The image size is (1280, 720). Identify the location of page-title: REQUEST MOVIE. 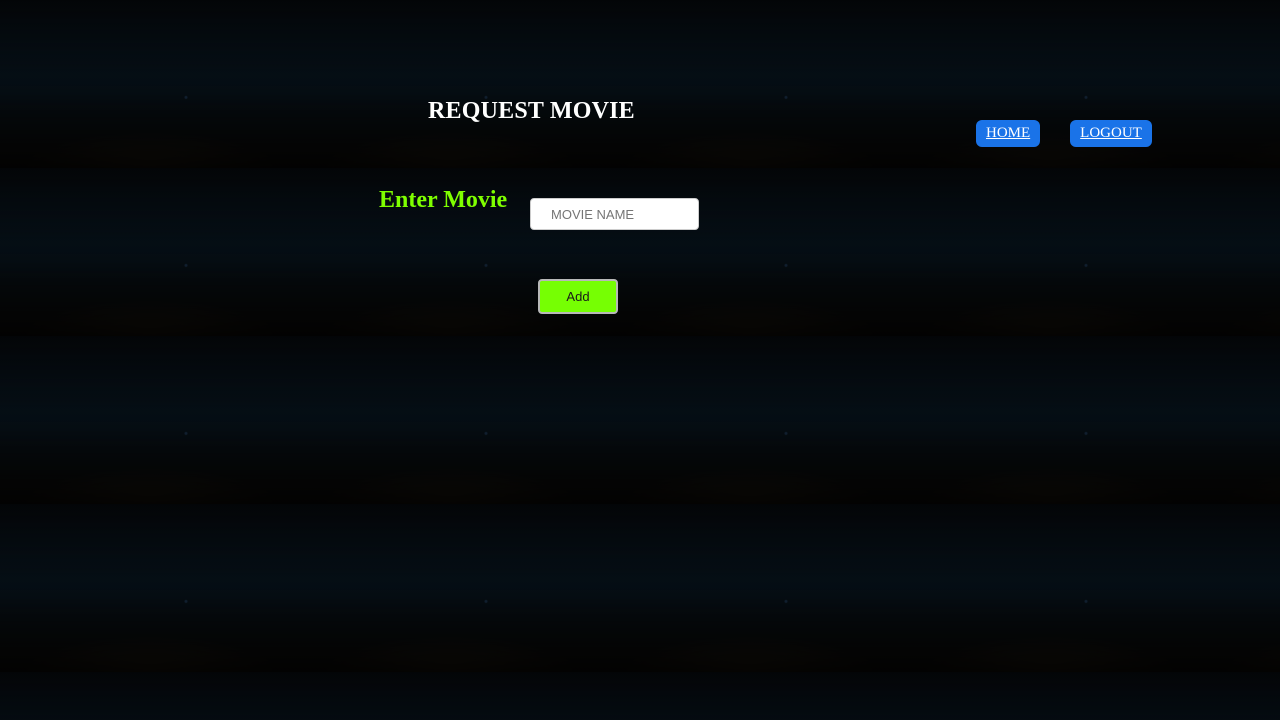
(531, 111).